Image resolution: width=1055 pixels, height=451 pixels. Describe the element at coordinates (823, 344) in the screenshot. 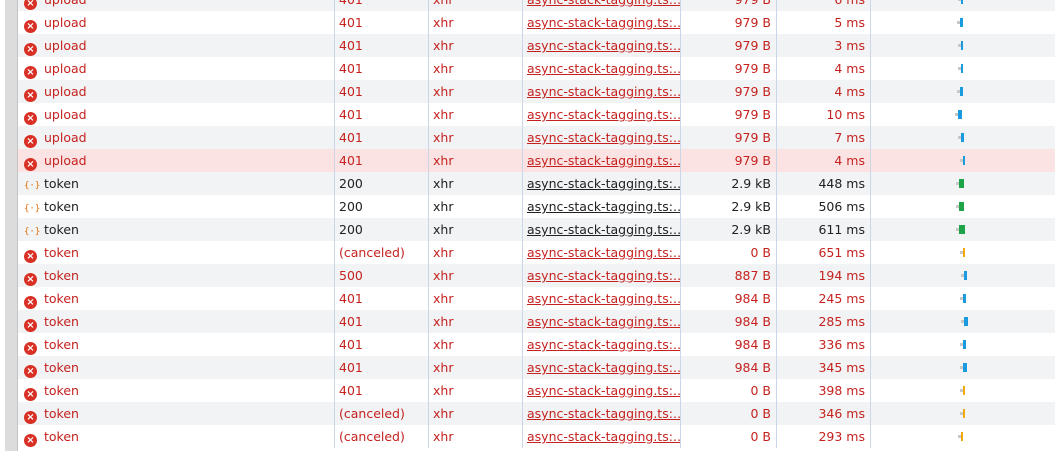

I see `time-cell: 336 ms` at that location.